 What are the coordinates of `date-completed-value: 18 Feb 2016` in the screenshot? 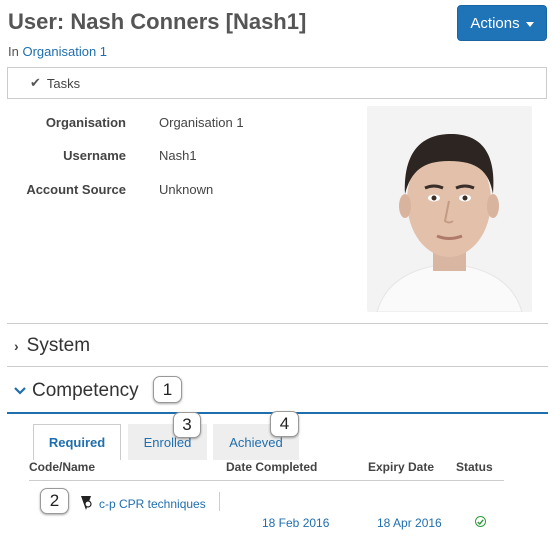 It's located at (296, 523).